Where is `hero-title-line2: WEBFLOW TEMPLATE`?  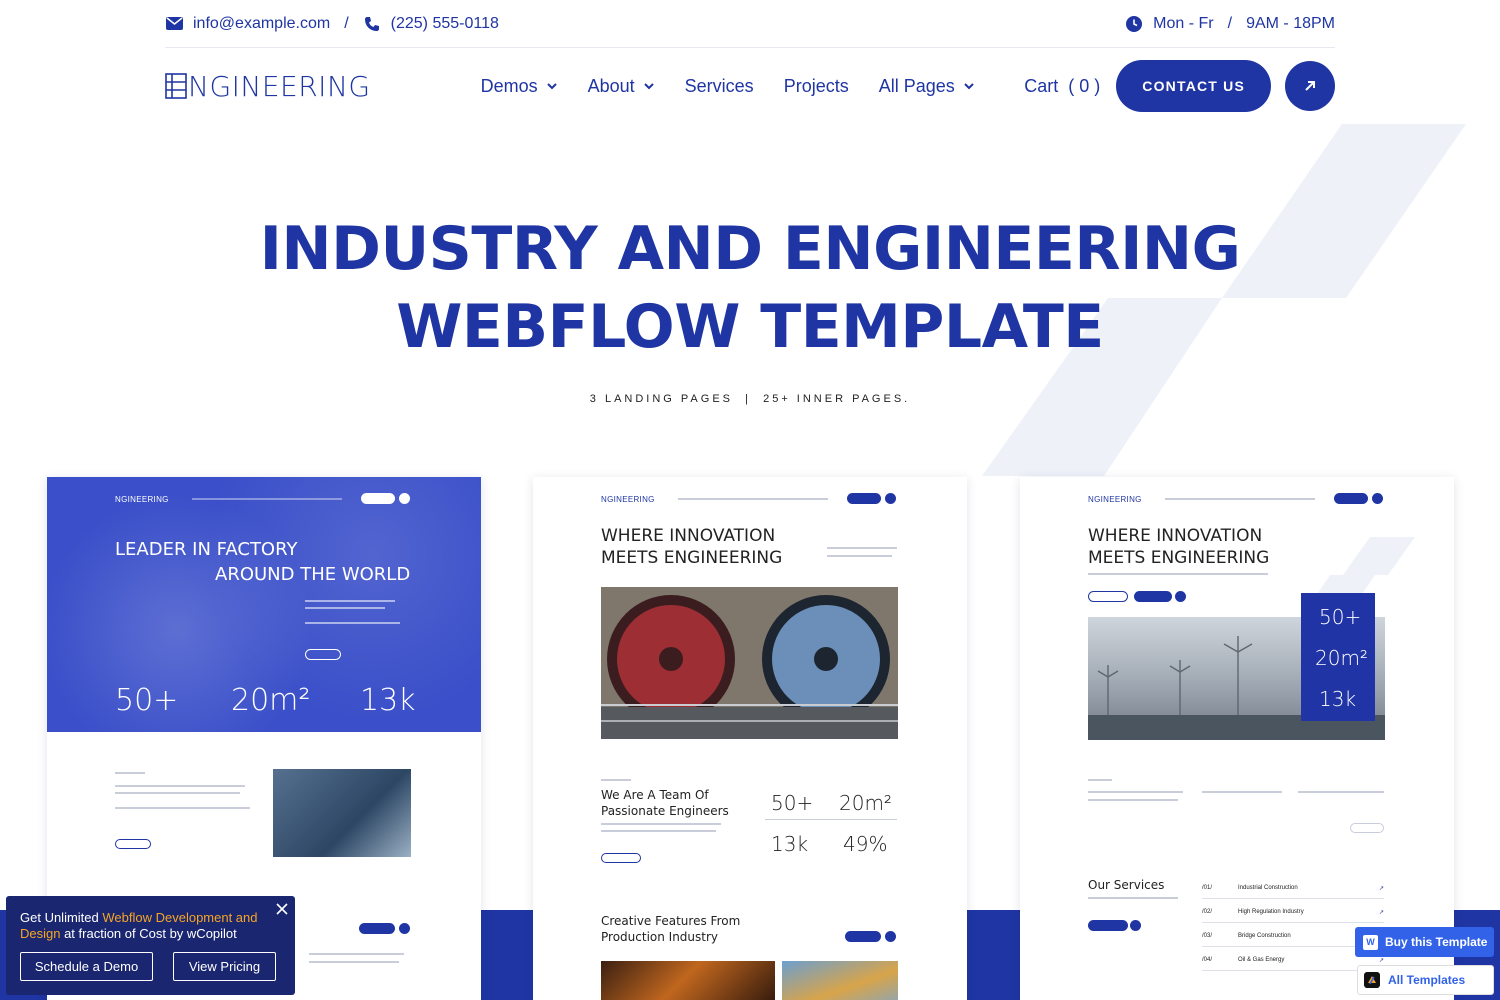 hero-title-line2: WEBFLOW TEMPLATE is located at coordinates (750, 327).